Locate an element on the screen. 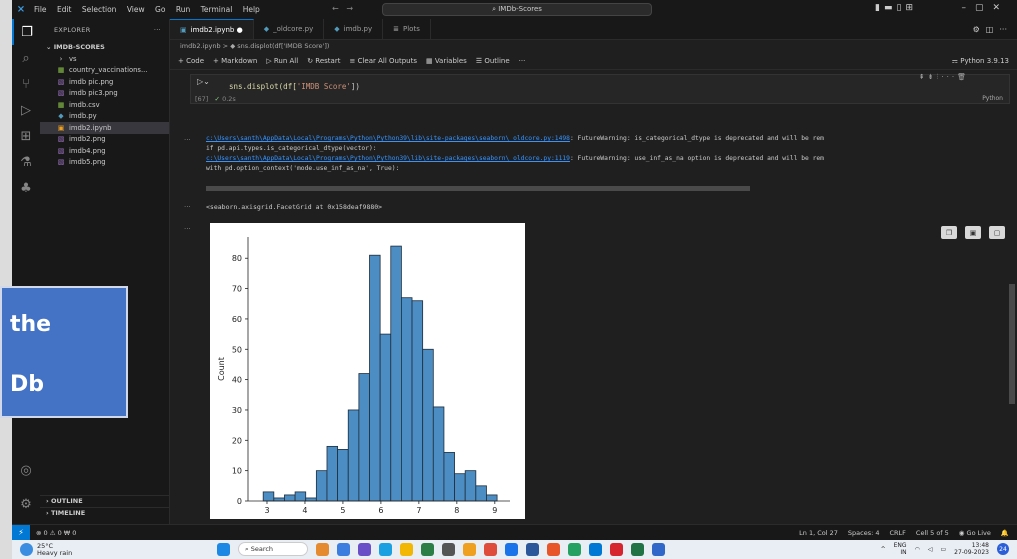 This screenshot has height=559, width=1017. run-all-button: ▷ Run All is located at coordinates (282, 61).